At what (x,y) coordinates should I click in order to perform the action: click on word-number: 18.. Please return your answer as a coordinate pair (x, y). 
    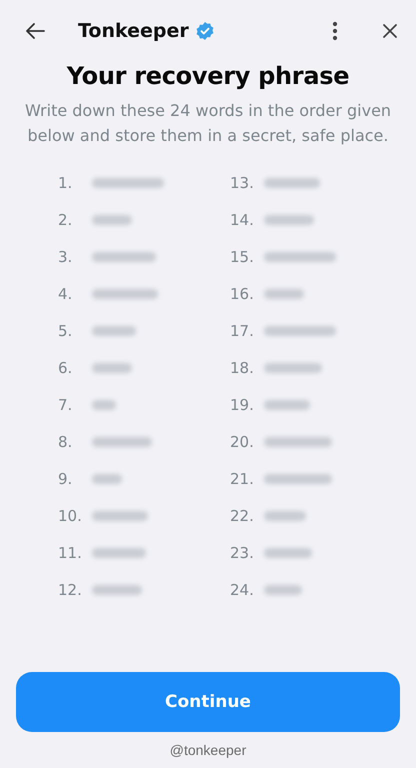
    Looking at the image, I should click on (242, 367).